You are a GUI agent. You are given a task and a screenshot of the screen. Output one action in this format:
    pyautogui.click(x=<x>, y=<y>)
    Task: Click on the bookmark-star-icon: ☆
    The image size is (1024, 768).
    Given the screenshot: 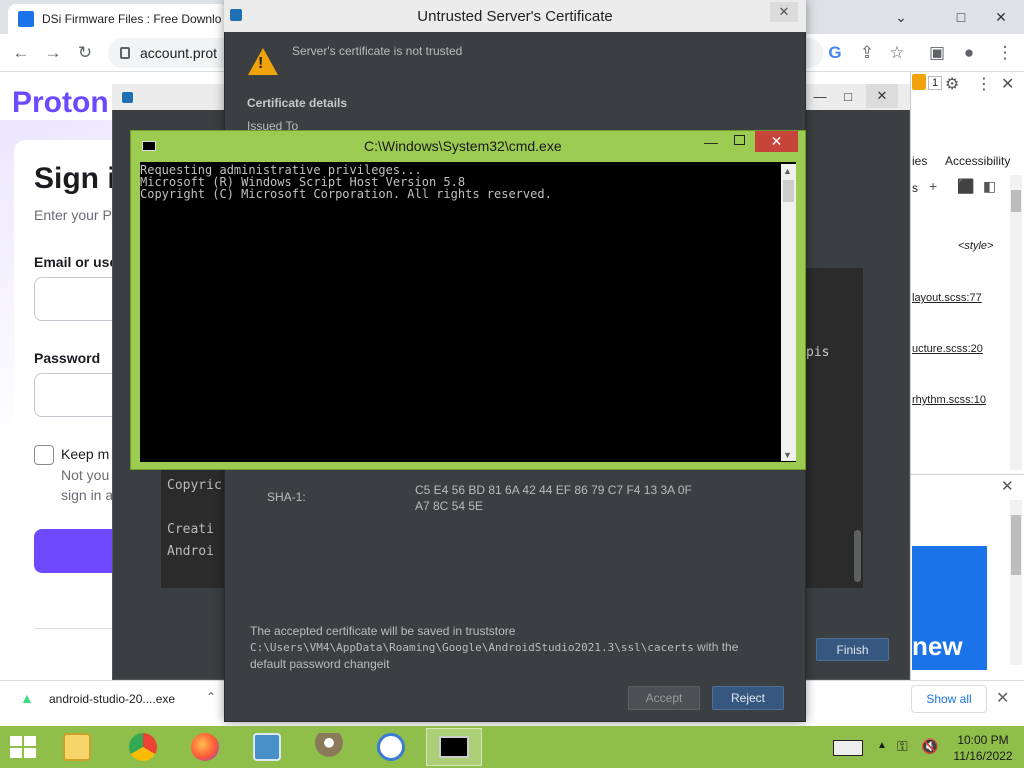 What is the action you would take?
    pyautogui.click(x=897, y=53)
    